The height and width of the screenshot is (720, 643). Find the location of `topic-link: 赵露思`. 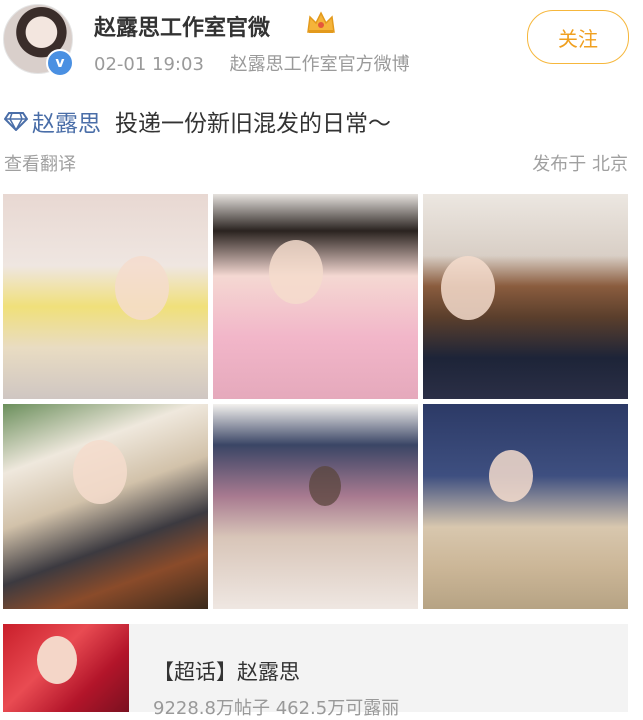

topic-link: 赵露思 is located at coordinates (52, 121).